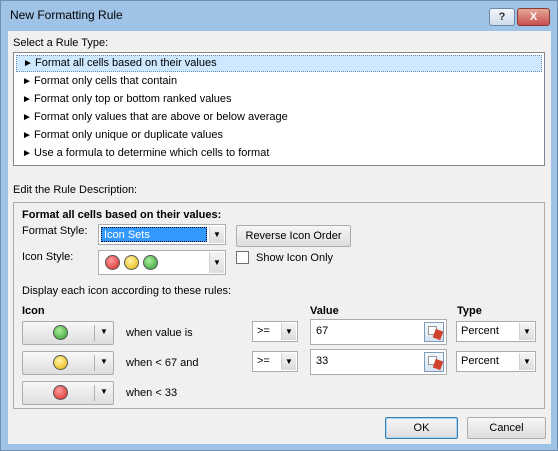 This screenshot has height=451, width=558. What do you see at coordinates (506, 428) in the screenshot?
I see `cancel-button: Cancel` at bounding box center [506, 428].